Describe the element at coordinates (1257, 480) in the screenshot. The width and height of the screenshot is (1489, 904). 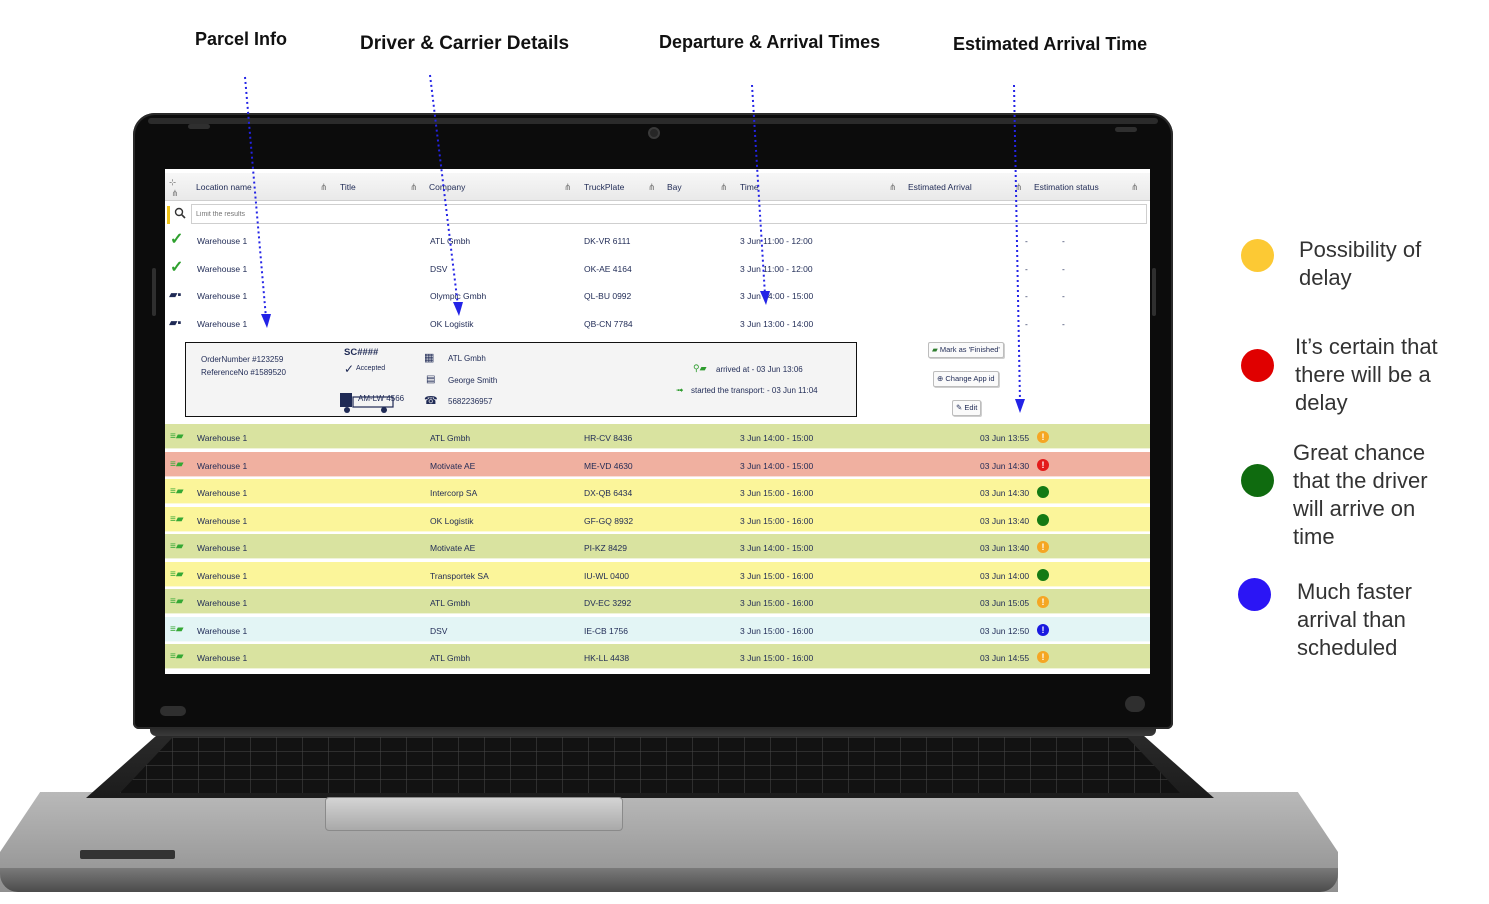
I see `legend-dot-green` at that location.